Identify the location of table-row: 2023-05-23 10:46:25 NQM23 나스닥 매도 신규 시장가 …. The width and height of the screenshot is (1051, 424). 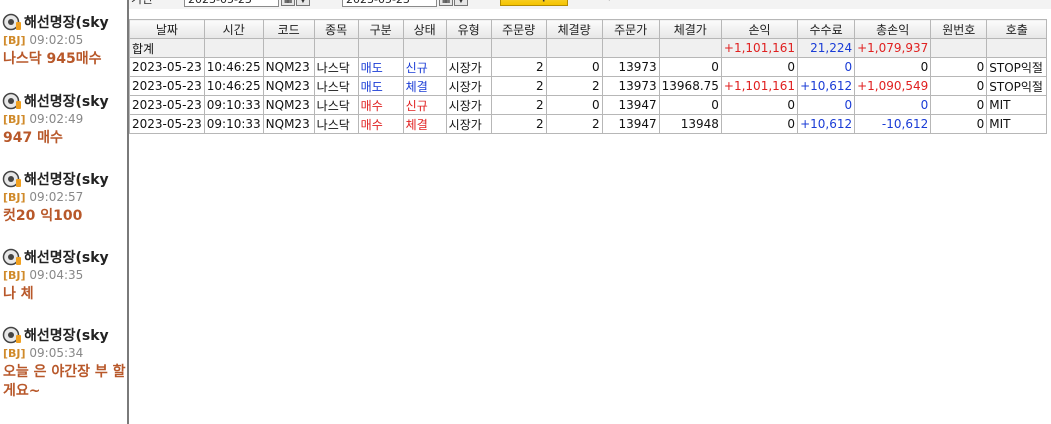
(588, 67).